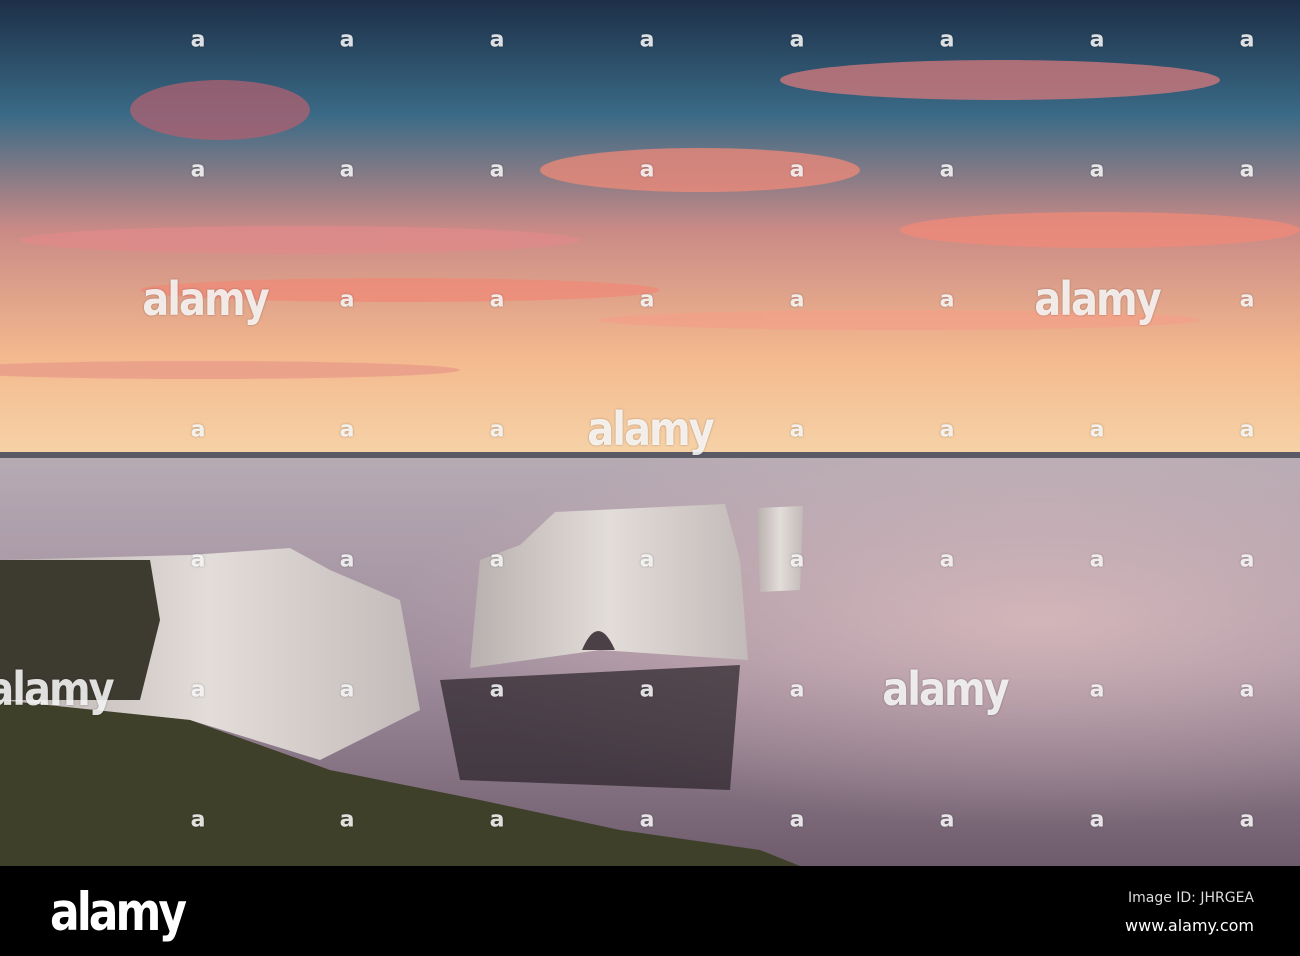 The height and width of the screenshot is (956, 1300). What do you see at coordinates (650, 455) in the screenshot?
I see `horizon-land` at bounding box center [650, 455].